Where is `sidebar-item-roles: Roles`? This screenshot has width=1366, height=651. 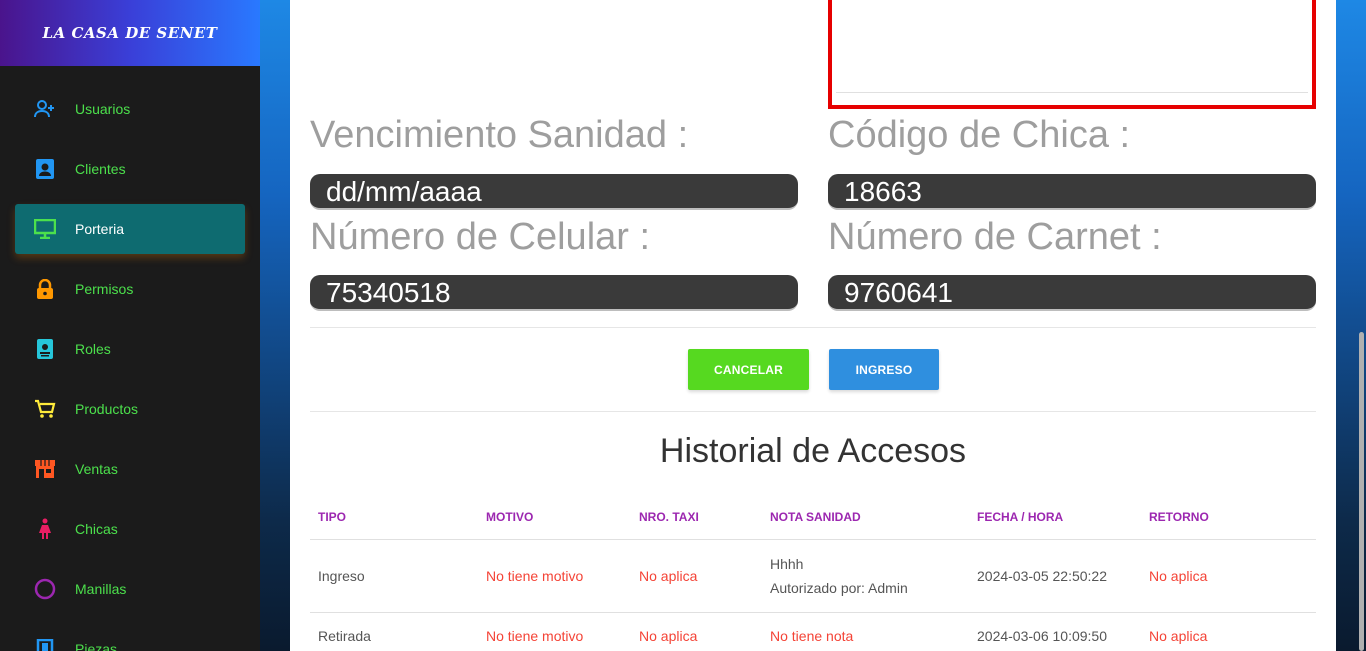 sidebar-item-roles: Roles is located at coordinates (130, 349).